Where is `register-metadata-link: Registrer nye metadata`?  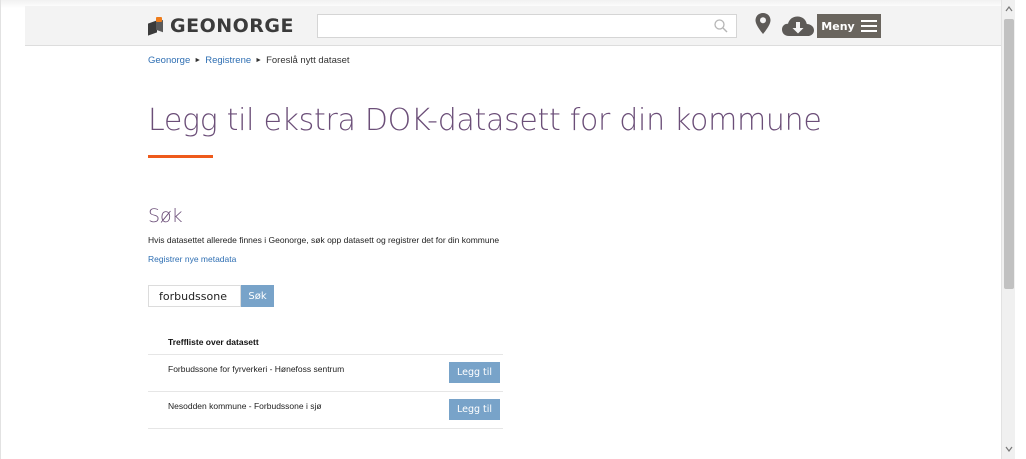
register-metadata-link: Registrer nye metadata is located at coordinates (192, 259).